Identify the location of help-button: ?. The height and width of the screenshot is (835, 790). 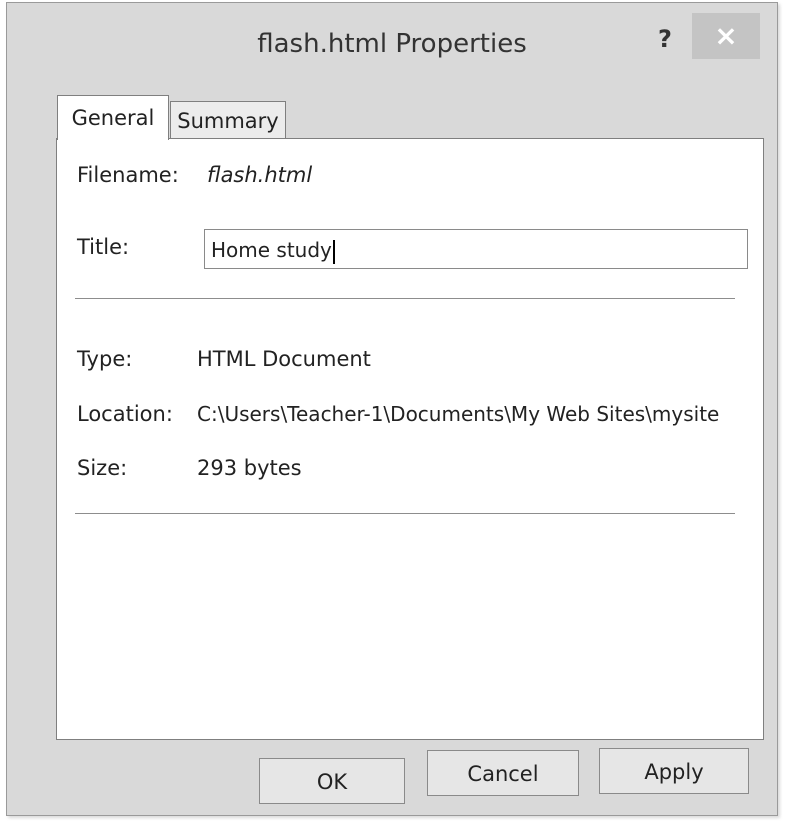
(665, 39).